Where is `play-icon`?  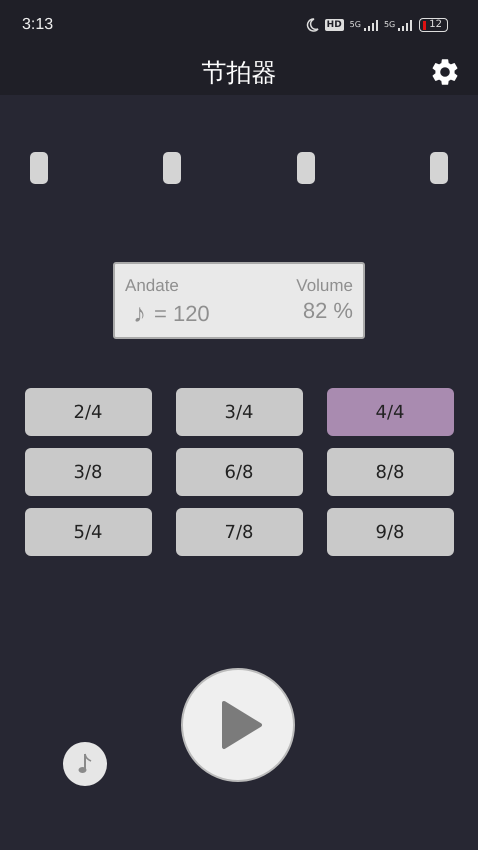 play-icon is located at coordinates (242, 725).